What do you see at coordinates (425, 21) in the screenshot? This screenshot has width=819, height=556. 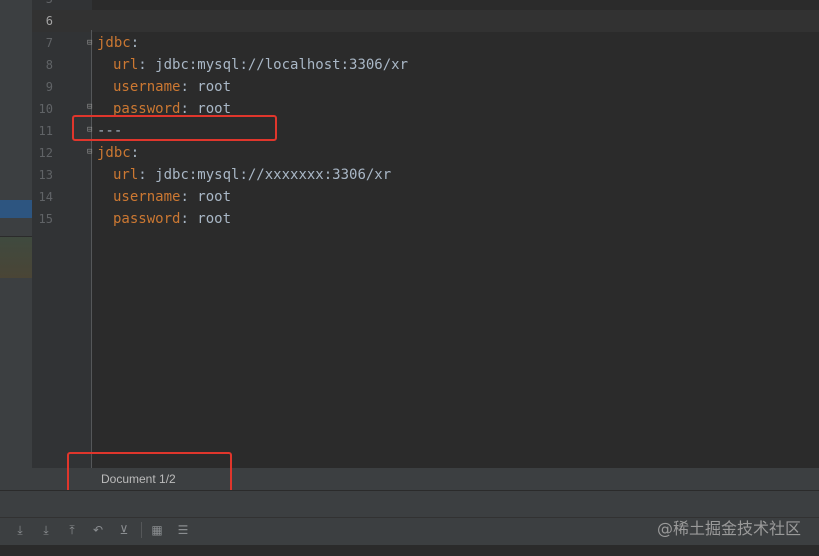 I see `caret-row-highlight` at bounding box center [425, 21].